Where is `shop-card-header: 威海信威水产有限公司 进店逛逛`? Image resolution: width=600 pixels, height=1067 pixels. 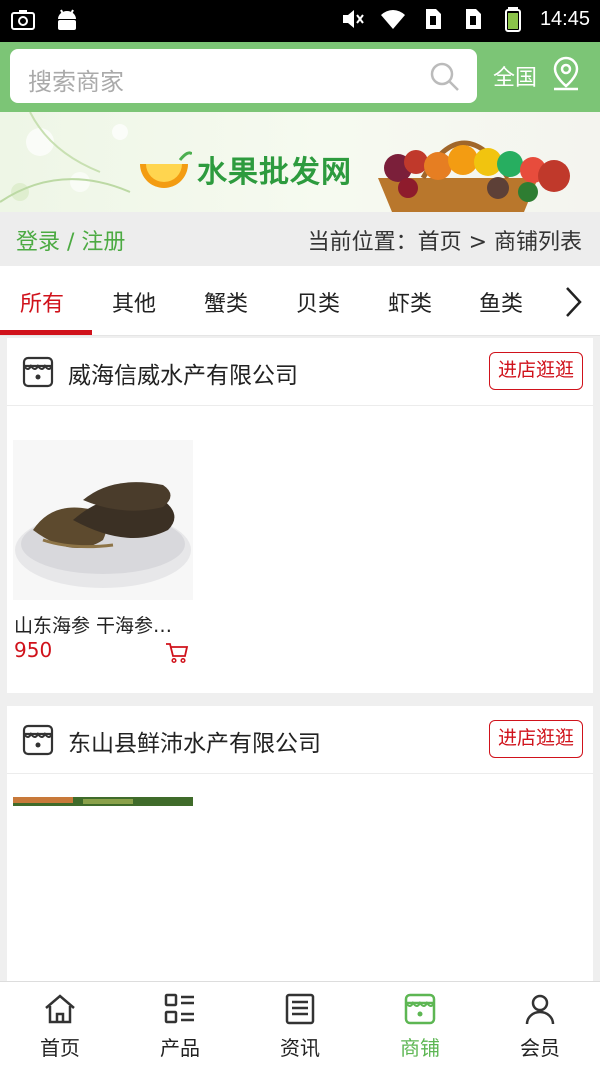 shop-card-header: 威海信威水产有限公司 进店逛逛 is located at coordinates (300, 372).